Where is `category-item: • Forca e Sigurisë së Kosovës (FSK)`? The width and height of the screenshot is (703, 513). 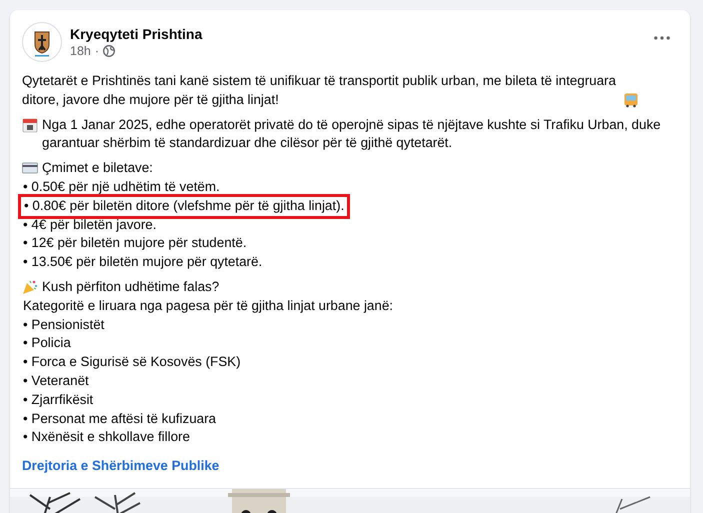 category-item: • Forca e Sigurisë së Kosovës (FSK) is located at coordinates (132, 362).